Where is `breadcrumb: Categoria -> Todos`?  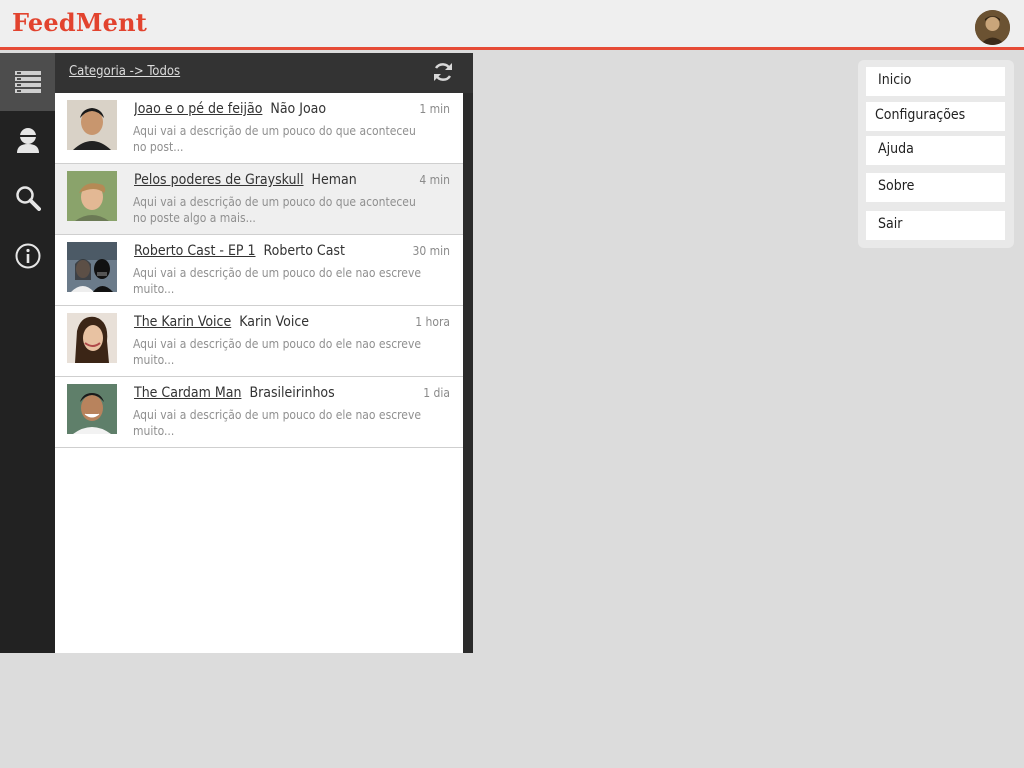
breadcrumb: Categoria -> Todos is located at coordinates (124, 71).